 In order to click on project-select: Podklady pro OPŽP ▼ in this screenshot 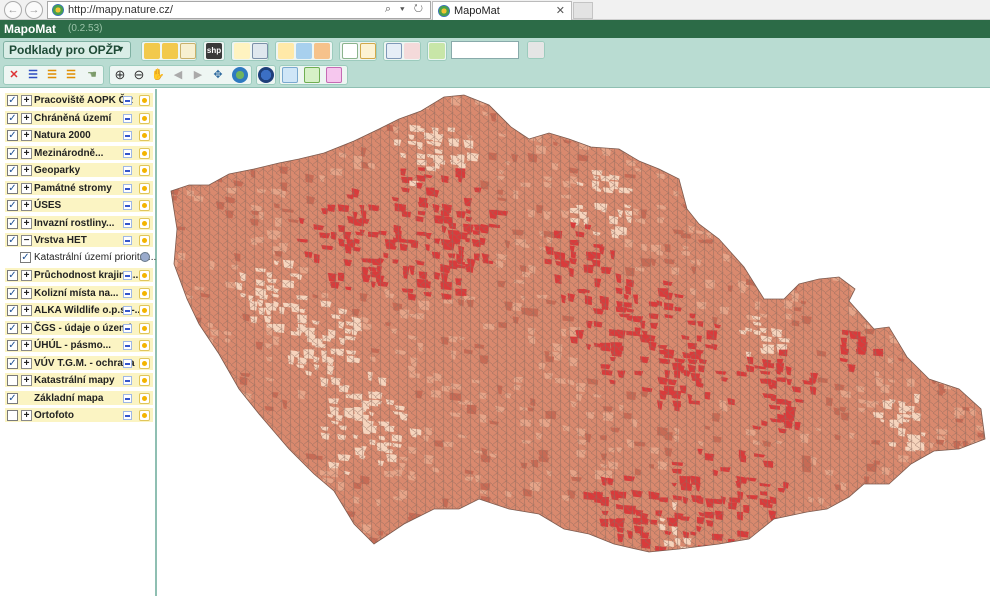, I will do `click(67, 50)`.